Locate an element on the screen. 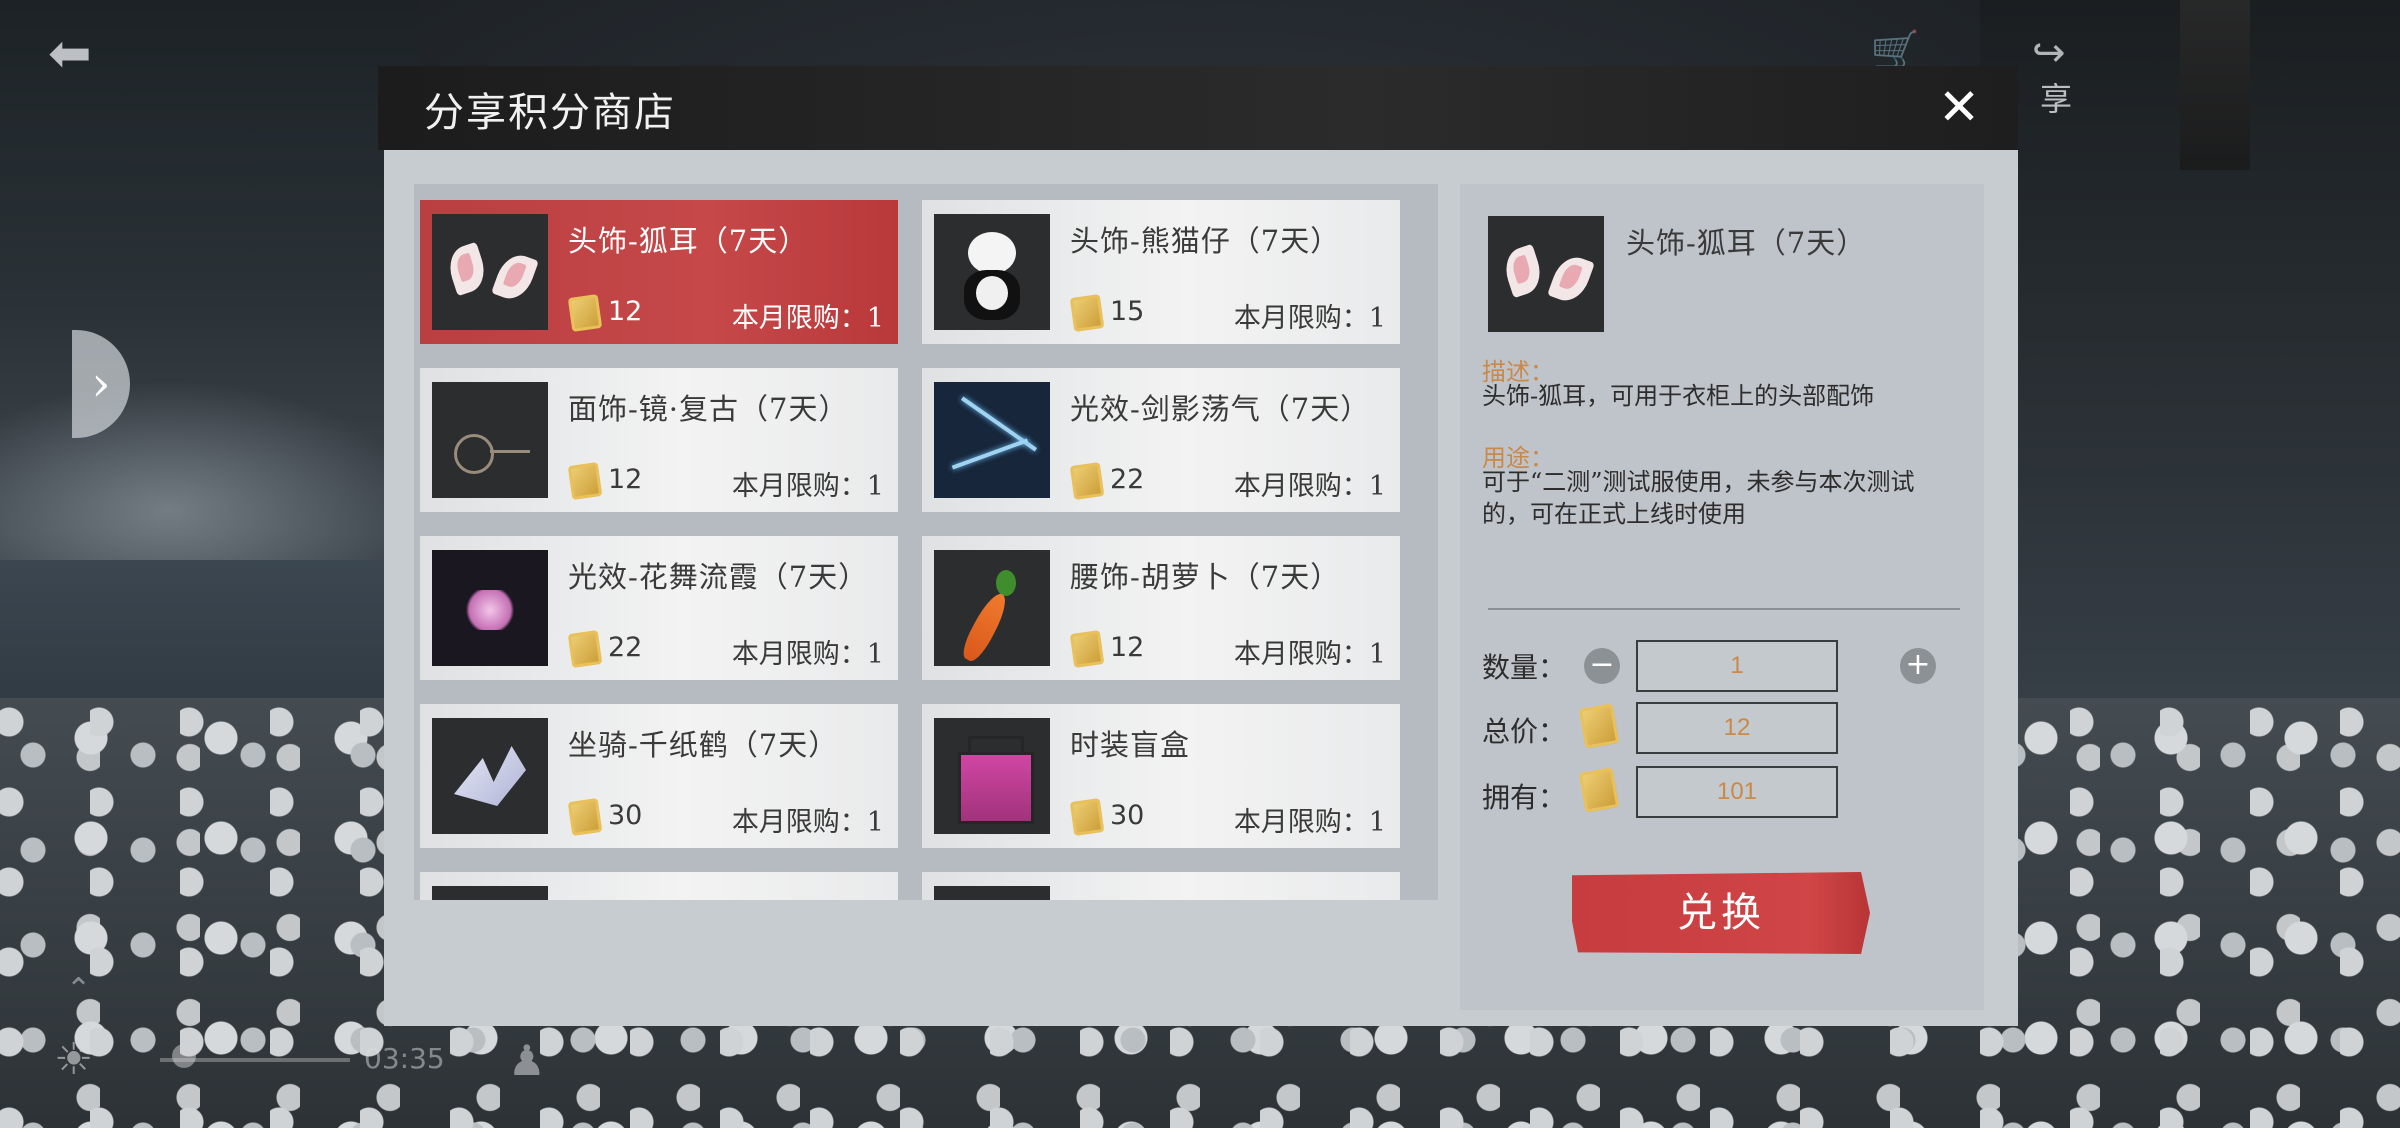 The height and width of the screenshot is (1128, 2400). description-text: 头饰-狐耳，可用于衣柜上的头部配饰 is located at coordinates (1678, 396).